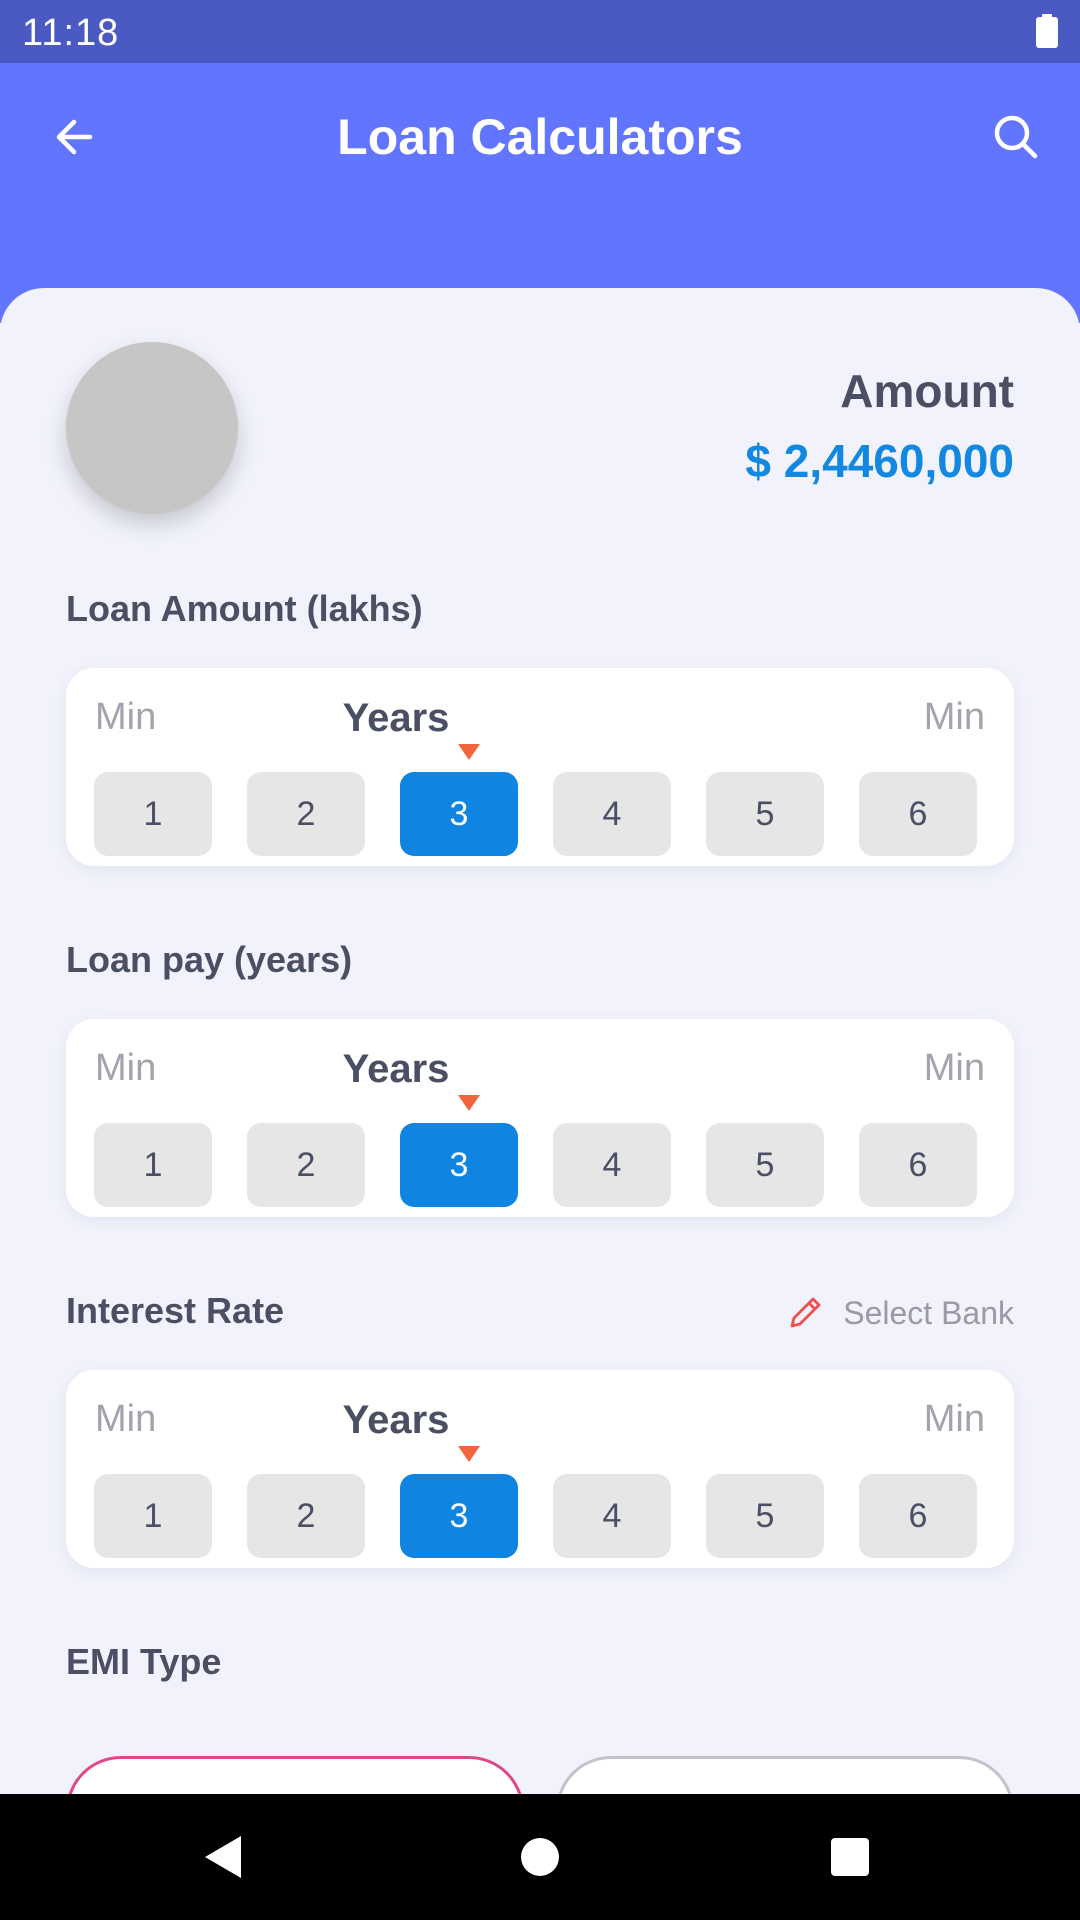 This screenshot has height=1920, width=1080. Describe the element at coordinates (540, 1118) in the screenshot. I see `loan-pay-selector: Min Years Min 1 2 3 4 5 6` at that location.